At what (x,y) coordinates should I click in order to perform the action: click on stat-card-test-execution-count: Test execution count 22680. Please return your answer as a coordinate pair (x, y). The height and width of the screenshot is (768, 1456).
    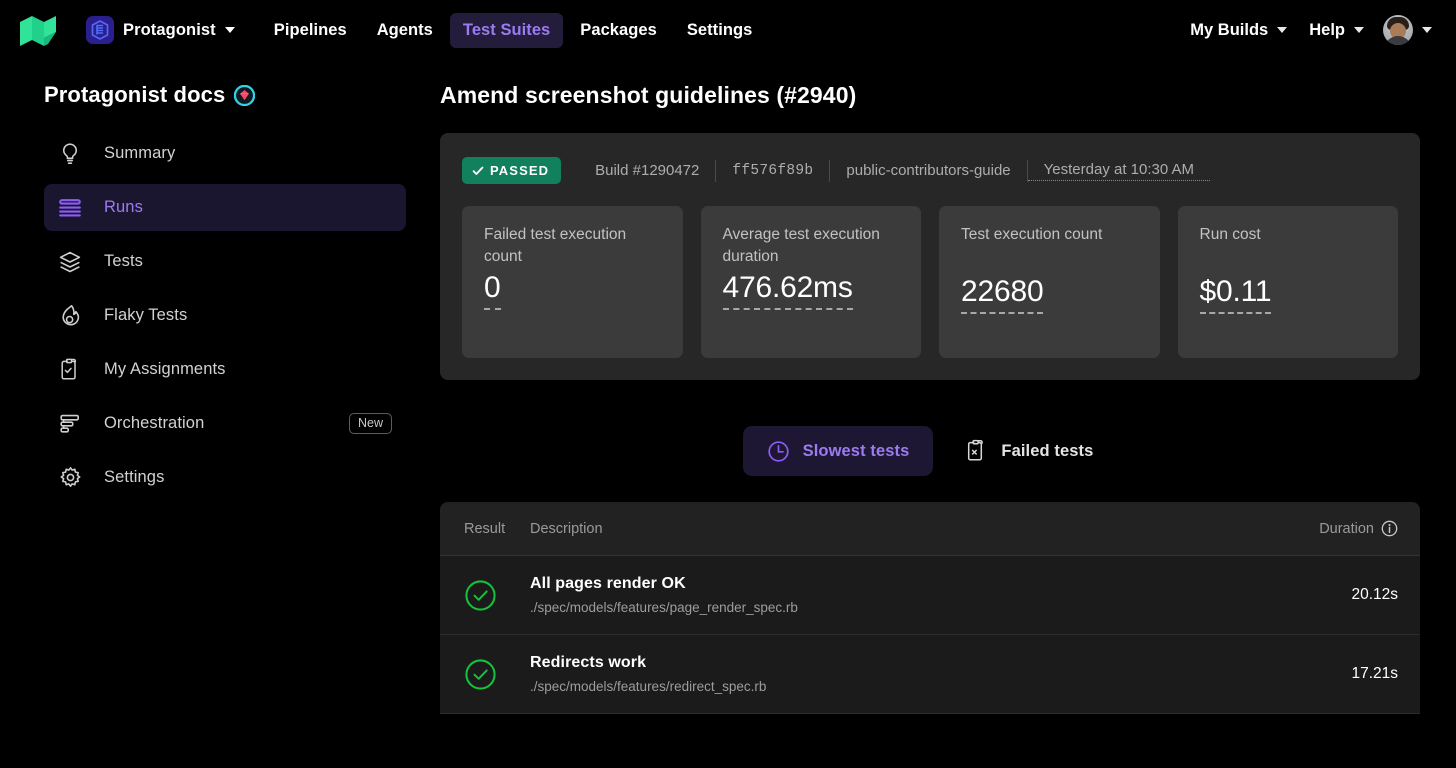
    Looking at the image, I should click on (1049, 282).